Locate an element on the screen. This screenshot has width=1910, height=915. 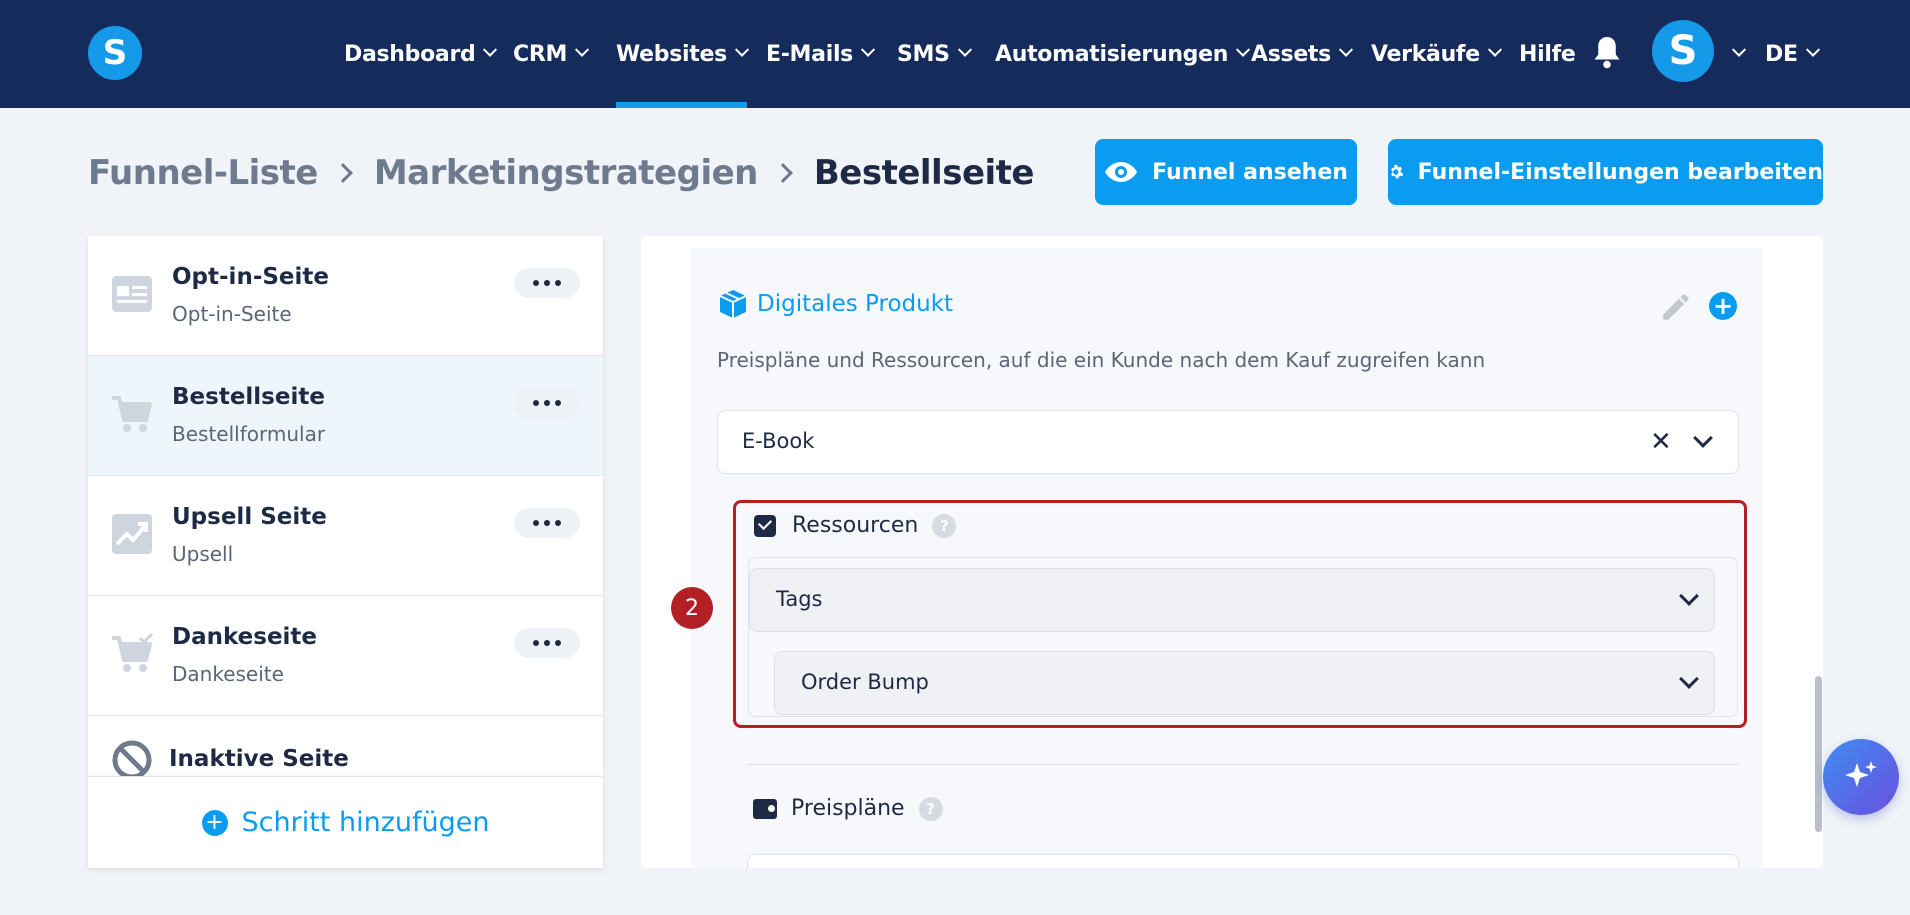
nav-label: SMS is located at coordinates (923, 54).